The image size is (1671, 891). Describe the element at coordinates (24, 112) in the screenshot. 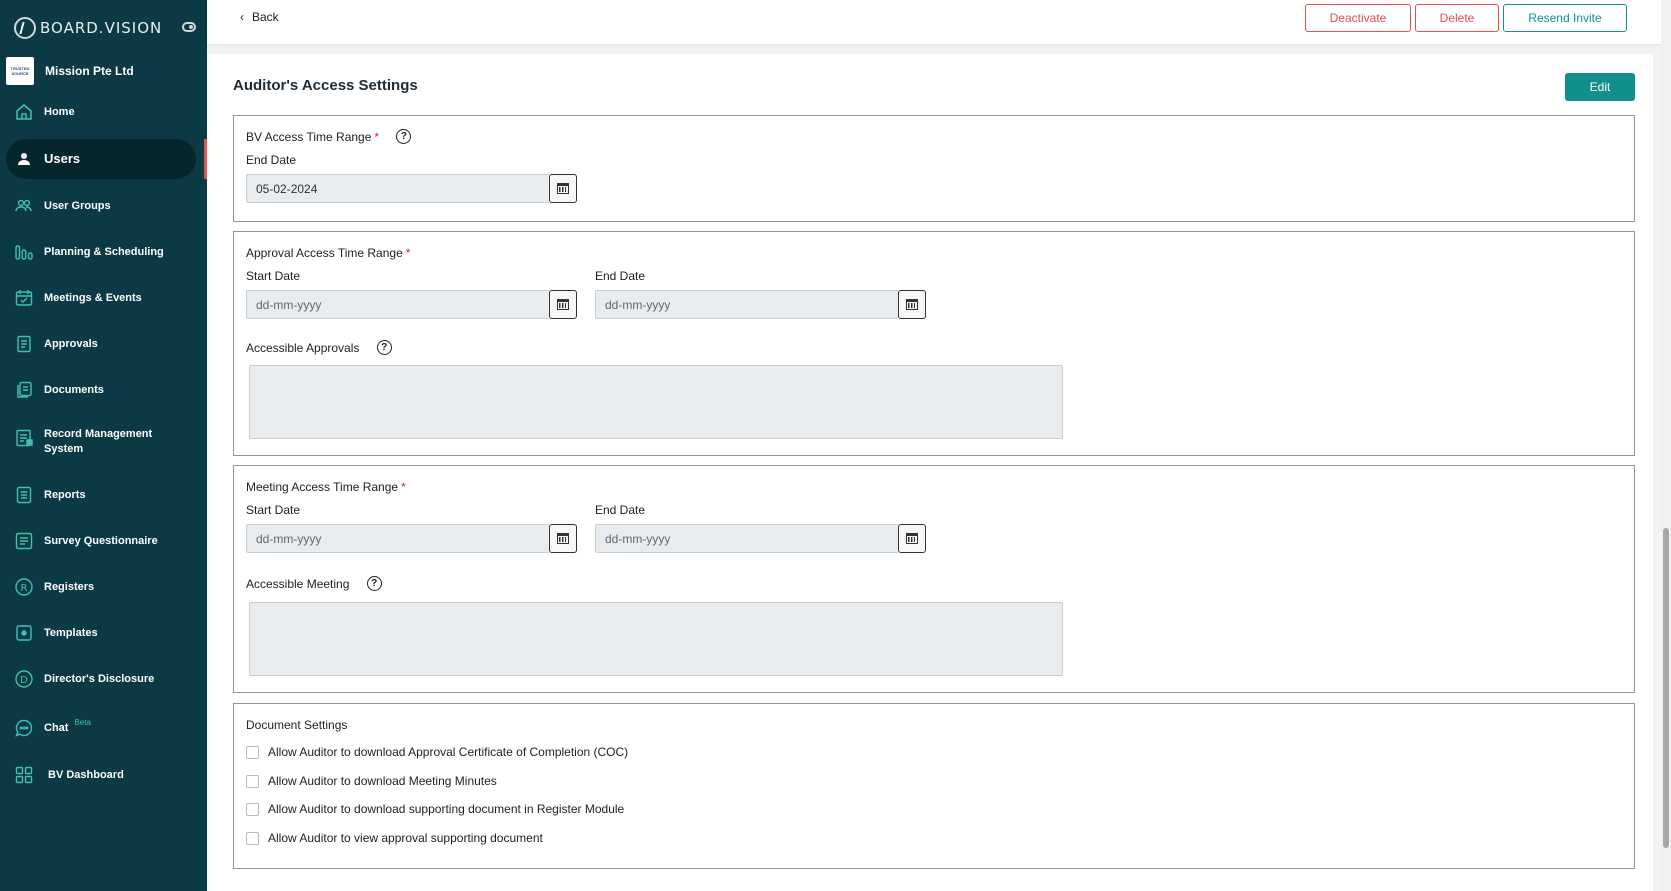

I see `home-icon` at that location.